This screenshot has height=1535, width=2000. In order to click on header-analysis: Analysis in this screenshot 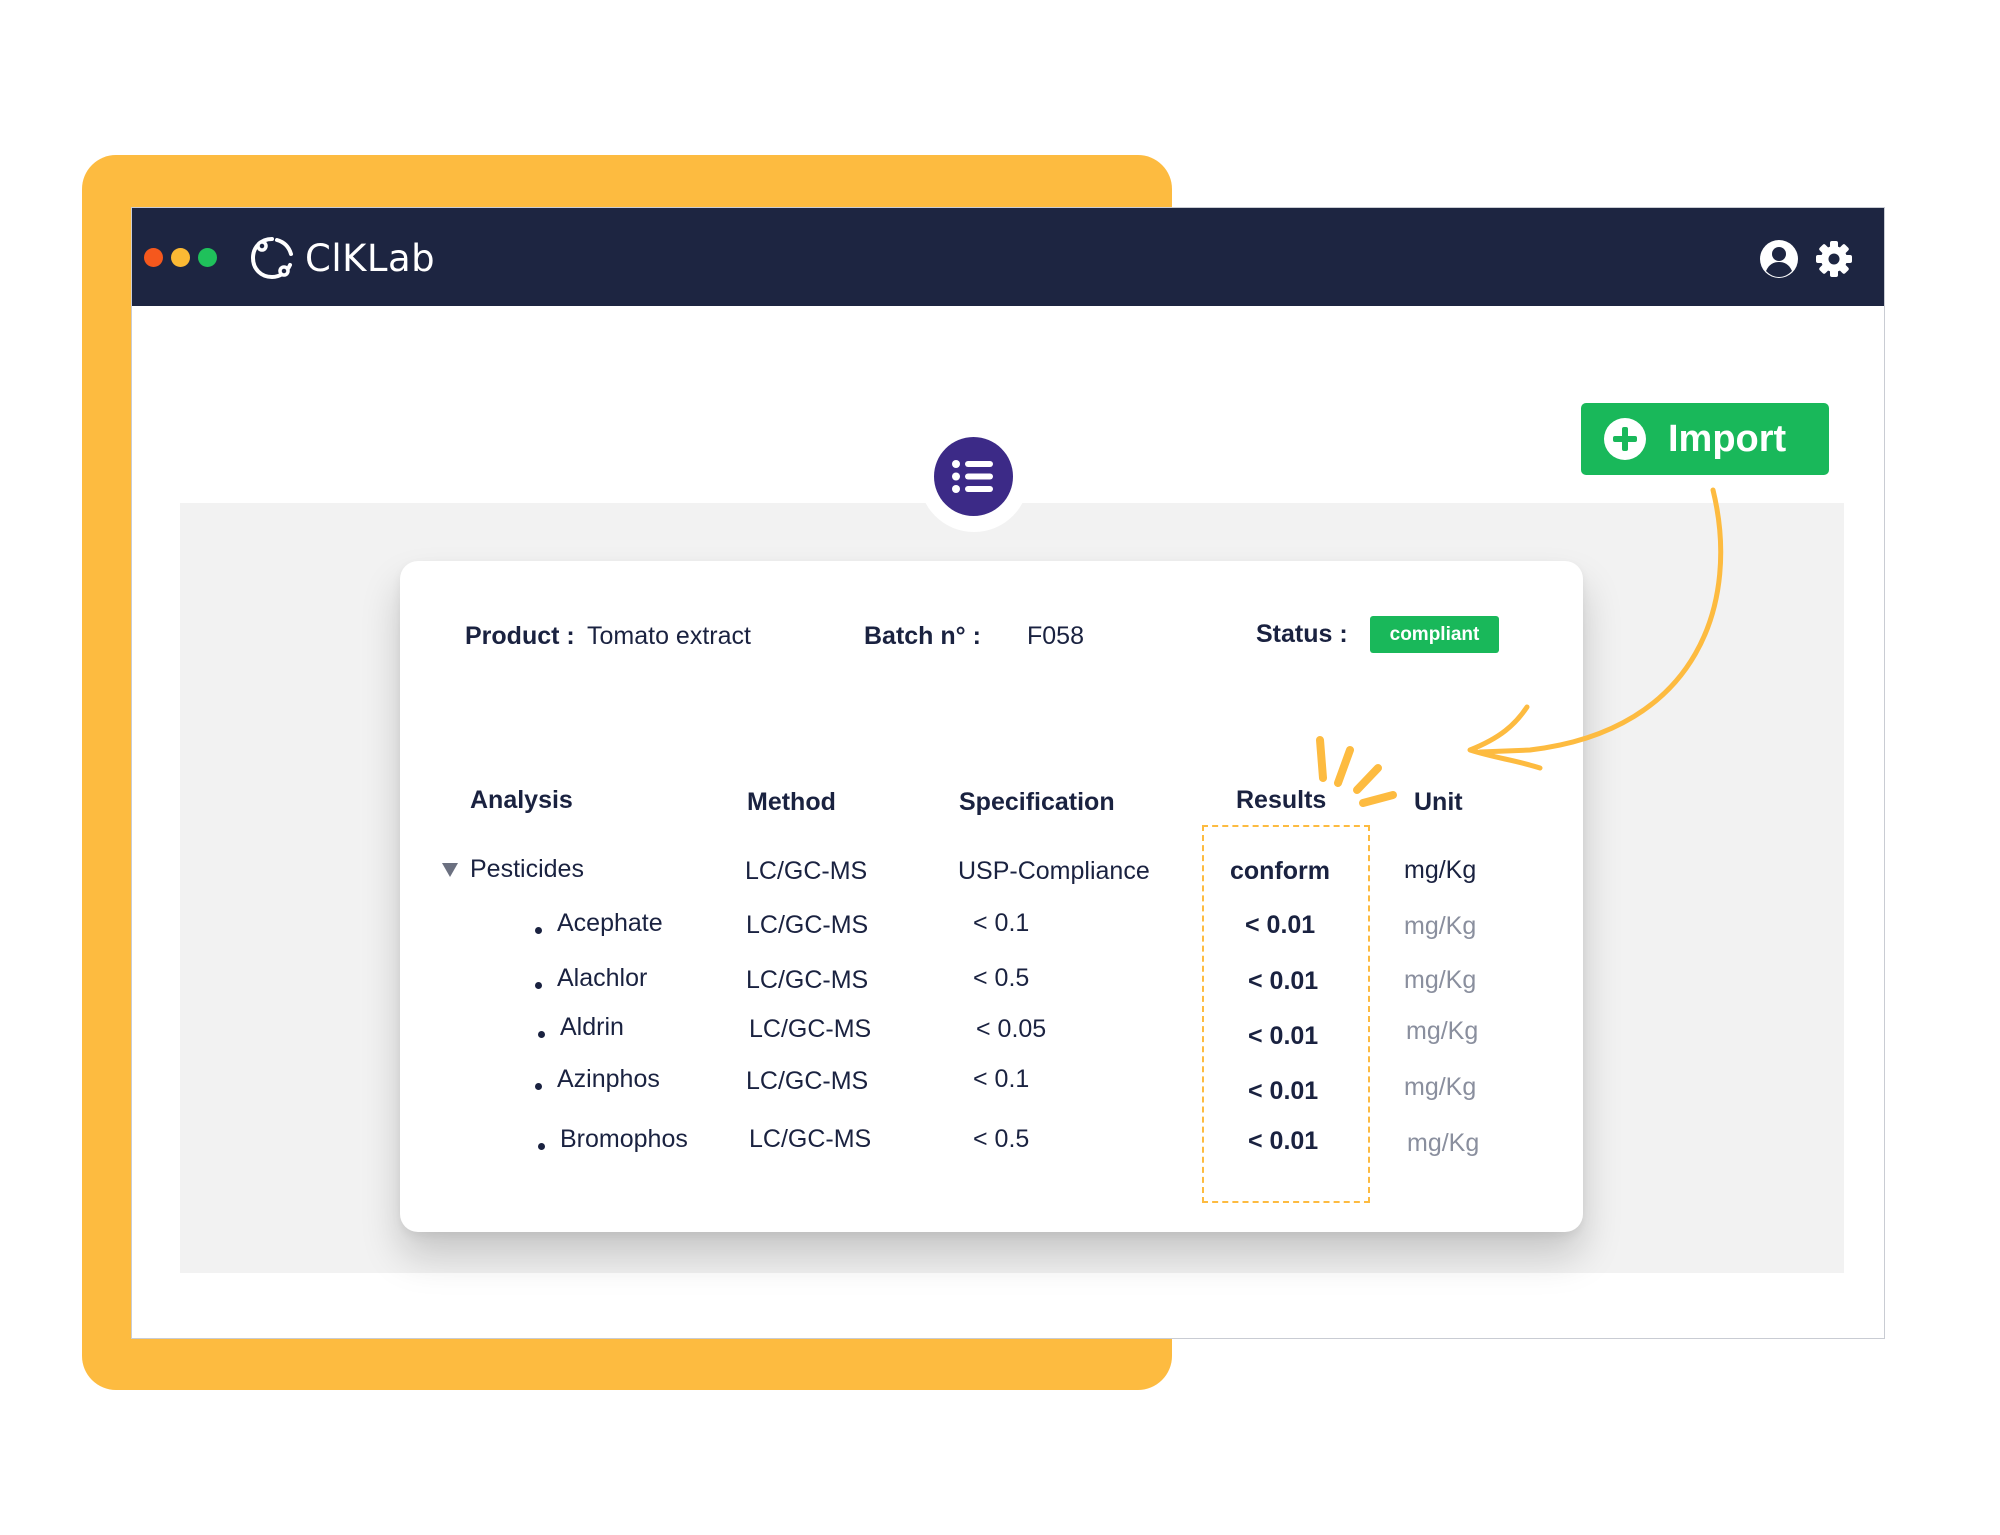, I will do `click(521, 800)`.